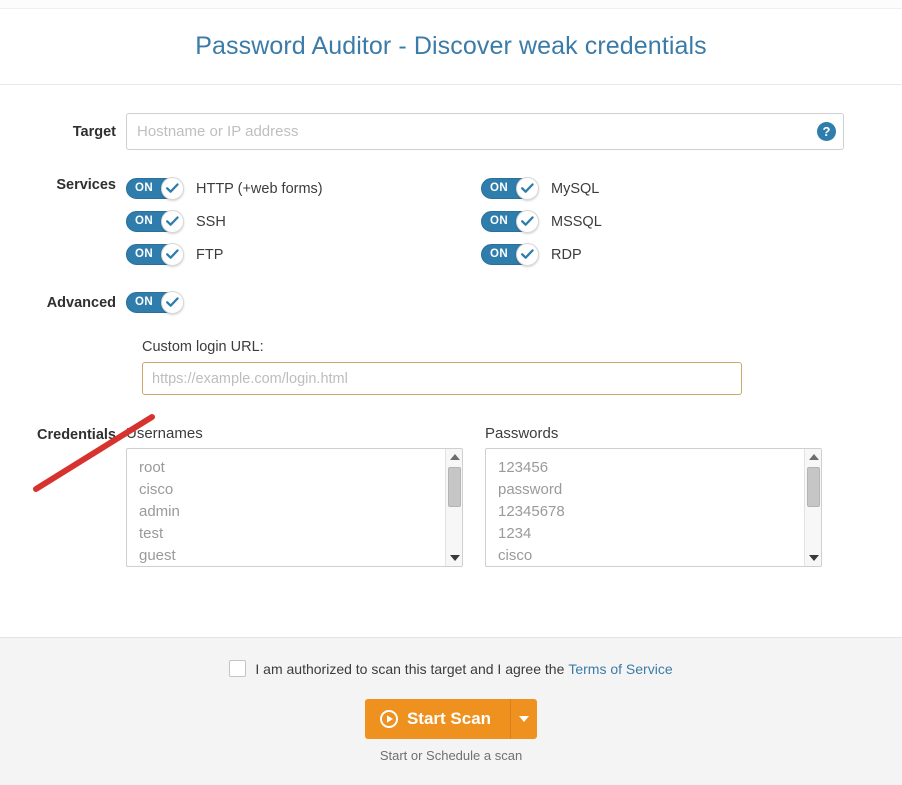 This screenshot has width=902, height=785. I want to click on target-field: ?, so click(514, 131).